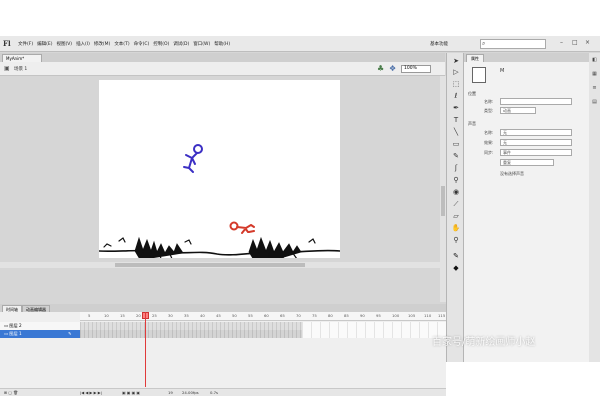 The image size is (600, 400). What do you see at coordinates (106, 315) in the screenshot?
I see `ruler-tick: 10` at bounding box center [106, 315].